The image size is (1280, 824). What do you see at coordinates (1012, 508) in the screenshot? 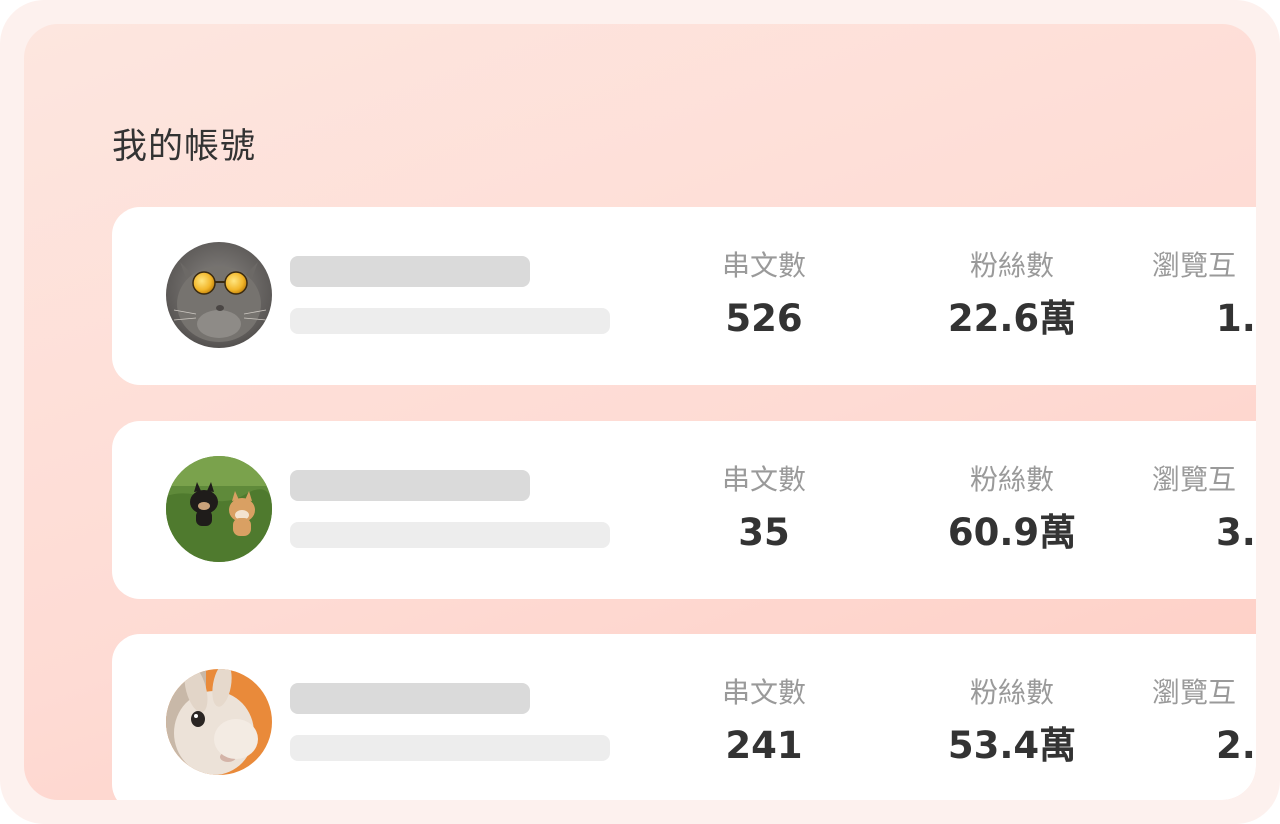
I see `followers-stat: 粉絲數 60.9萬` at bounding box center [1012, 508].